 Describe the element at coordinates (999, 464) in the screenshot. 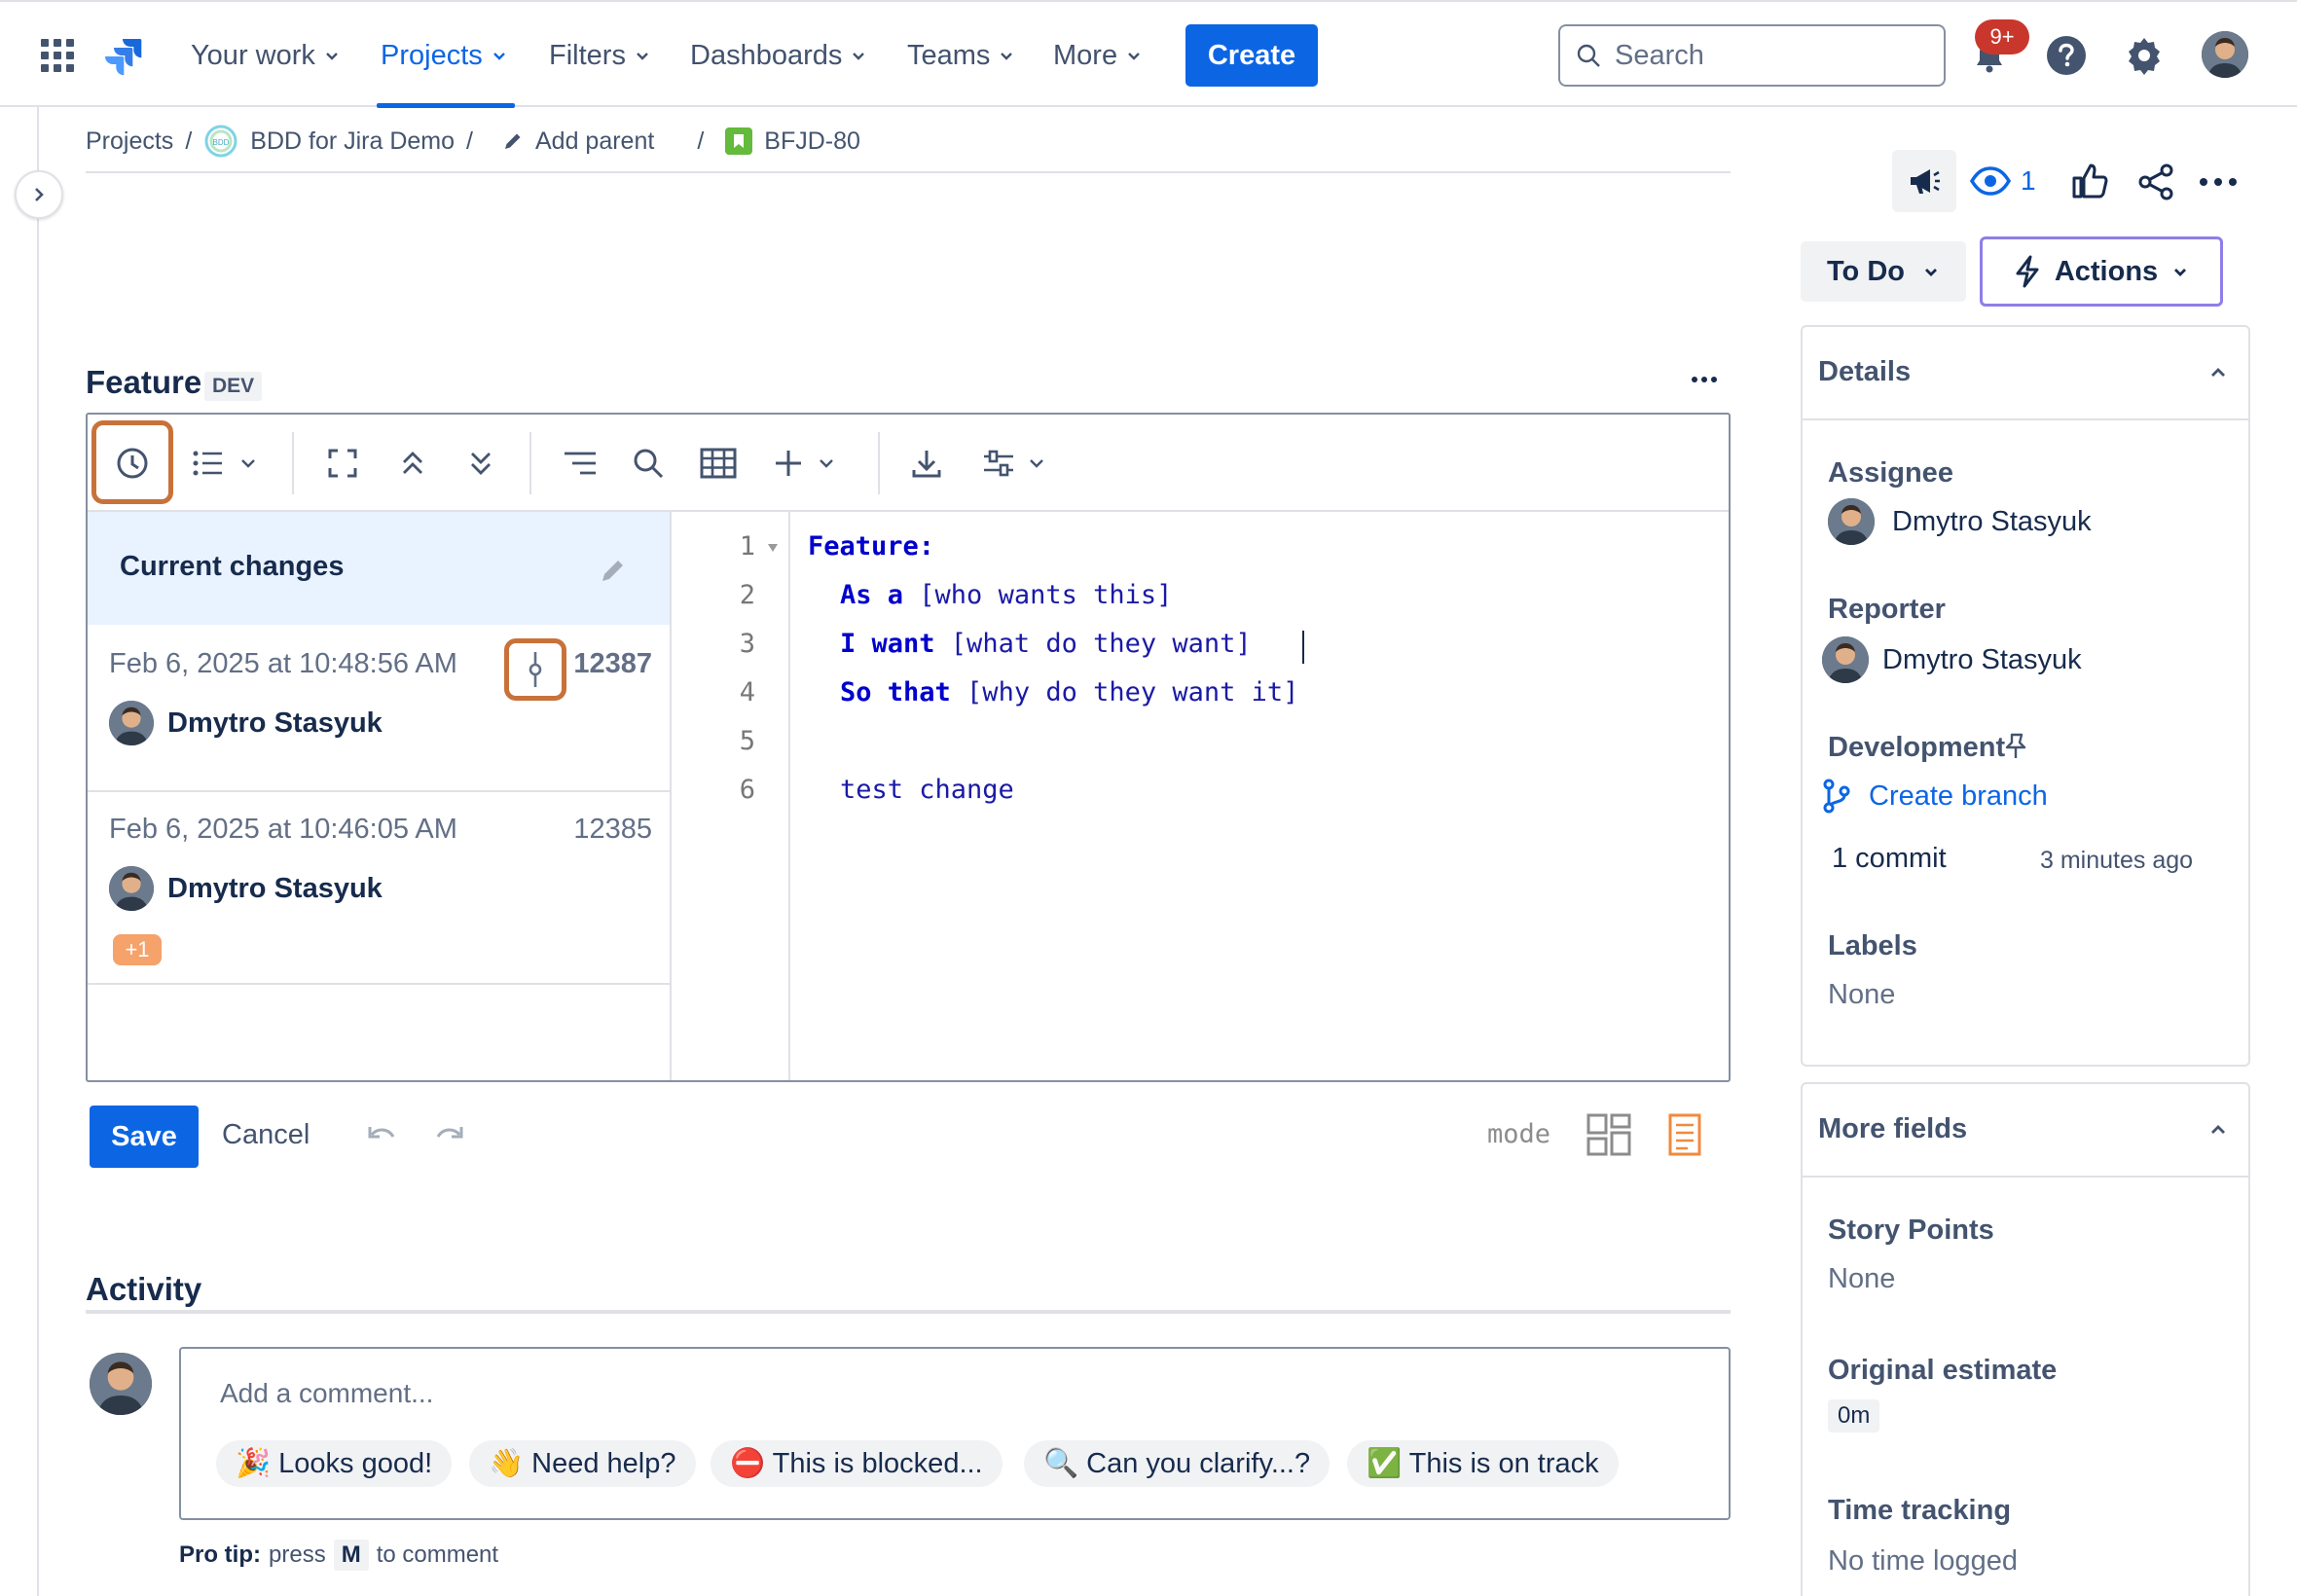

I see `settings-sliders-button` at that location.